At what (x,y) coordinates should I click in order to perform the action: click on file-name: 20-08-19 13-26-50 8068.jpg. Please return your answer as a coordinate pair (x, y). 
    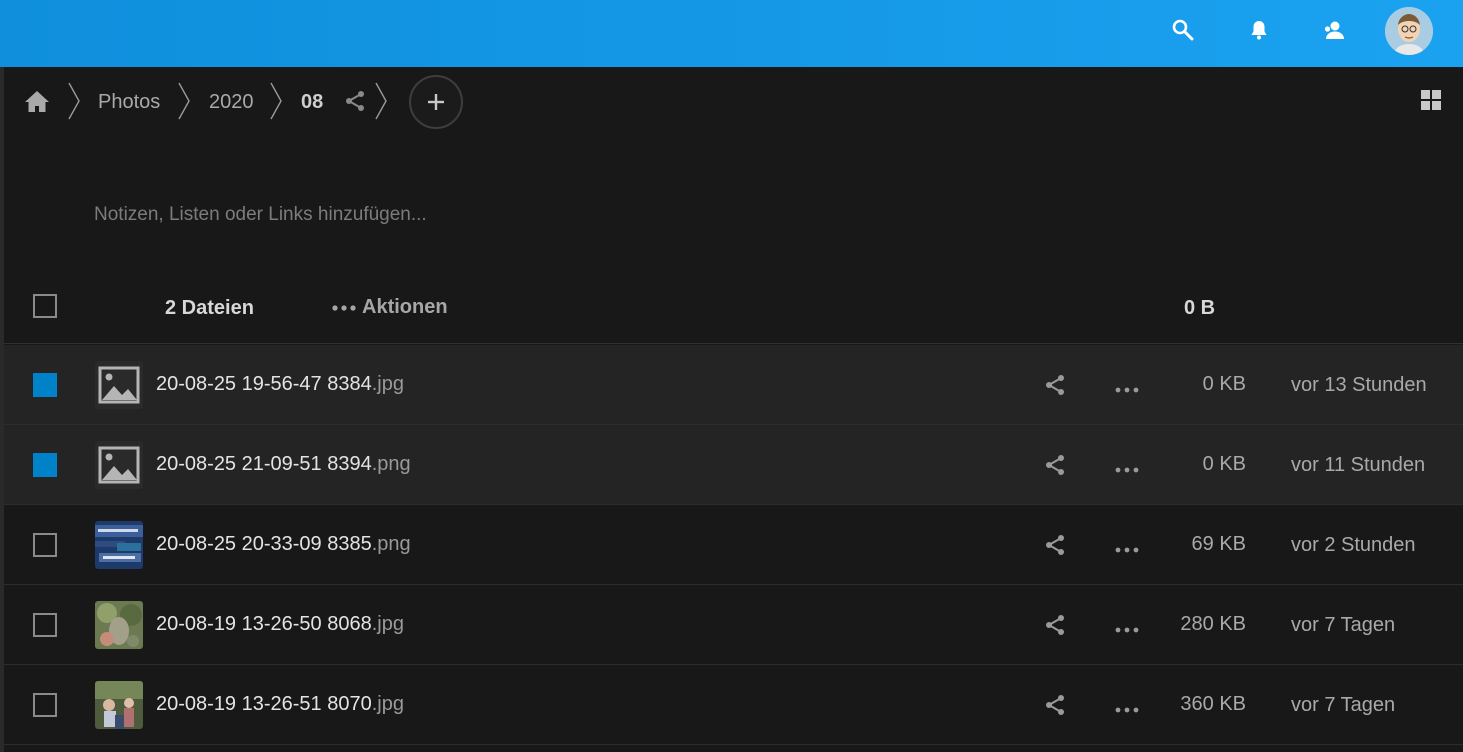
    Looking at the image, I should click on (280, 624).